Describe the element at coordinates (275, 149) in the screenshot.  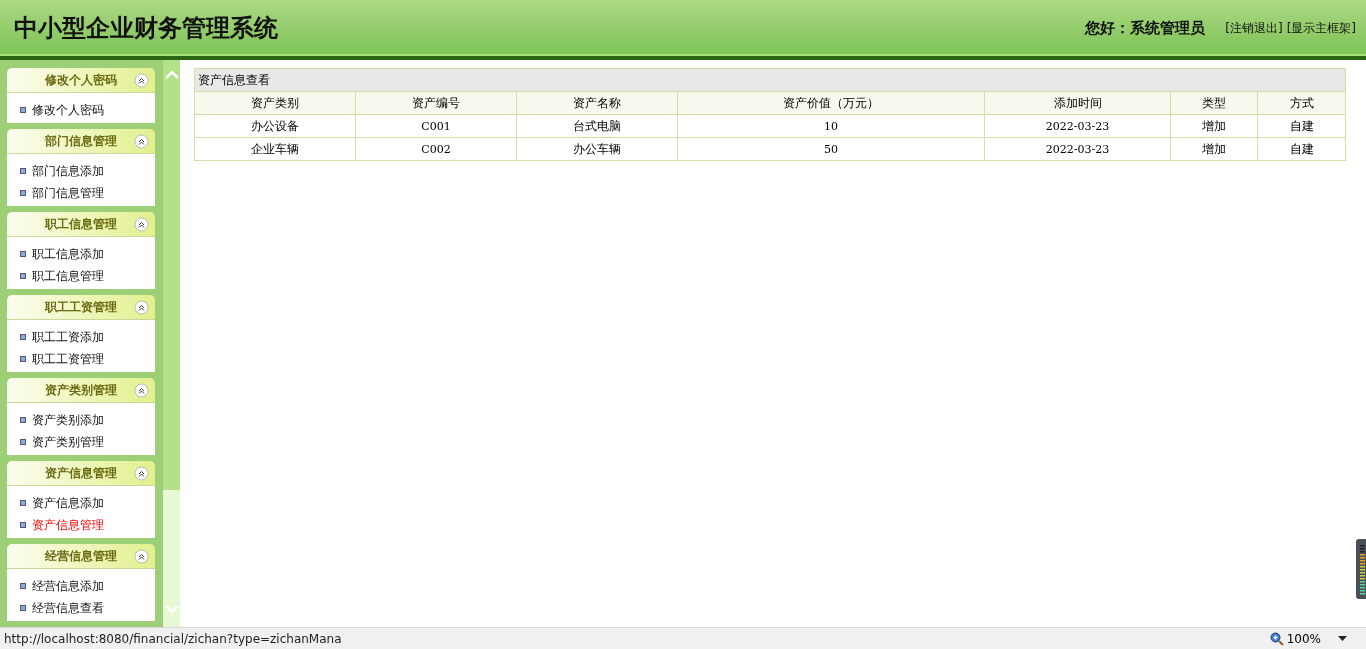
I see `table-cell: 企业车辆` at that location.